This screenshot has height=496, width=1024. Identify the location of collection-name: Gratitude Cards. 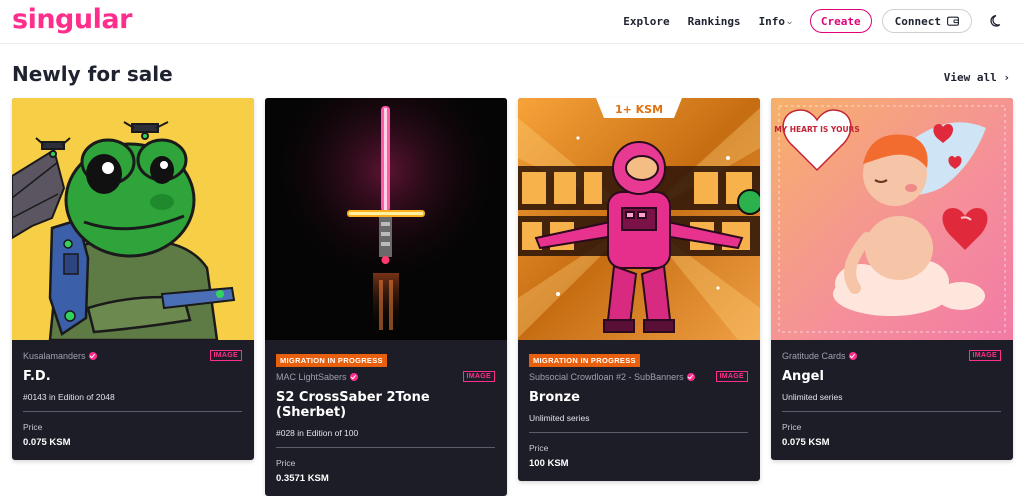
(819, 356).